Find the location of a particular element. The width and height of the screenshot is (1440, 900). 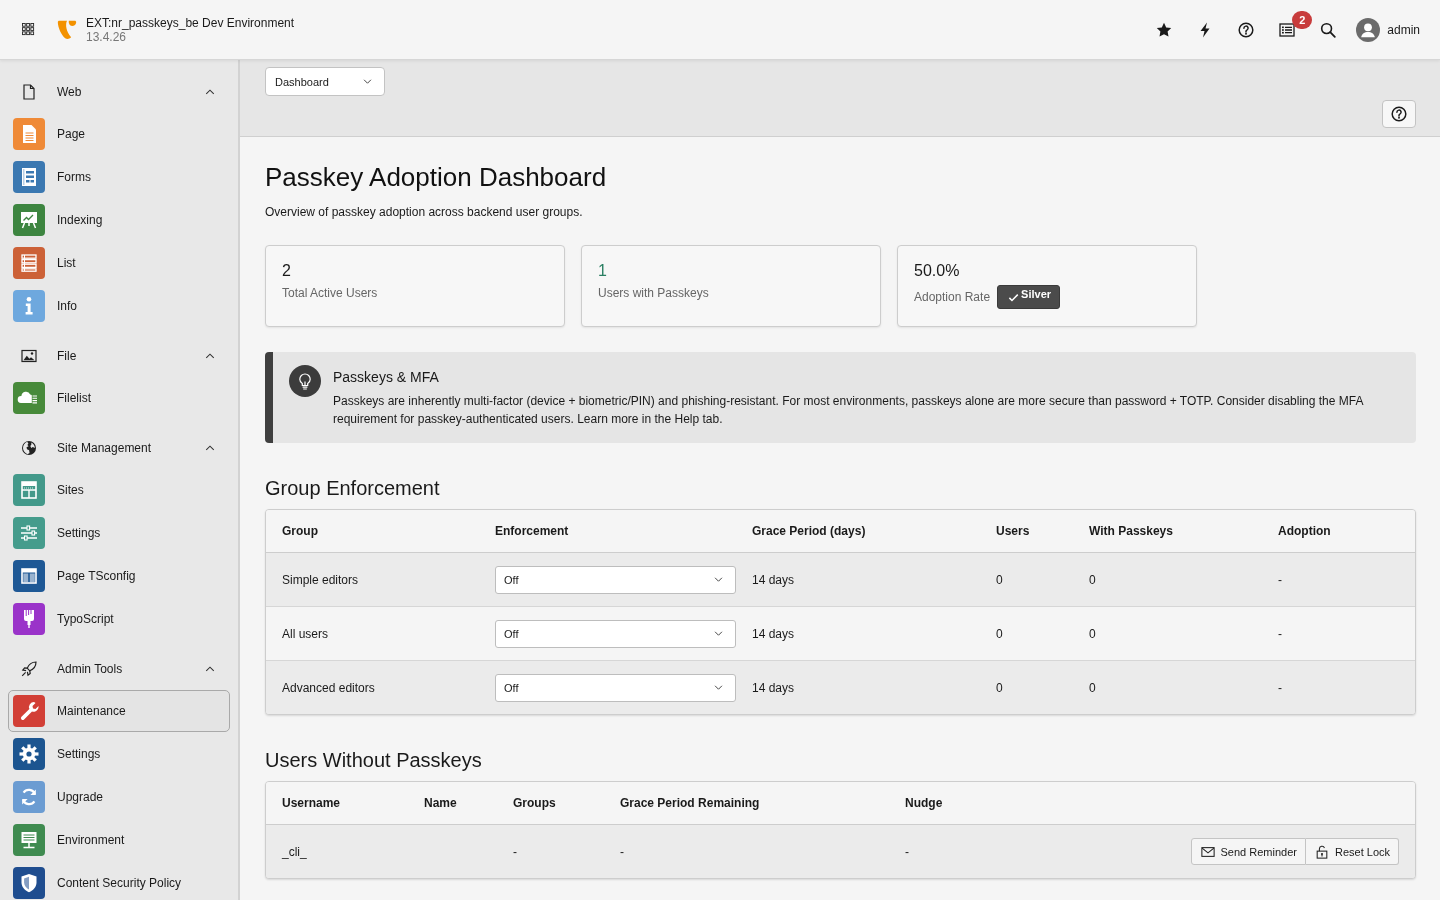

sidebar-item: Upgrade is located at coordinates (119, 797).